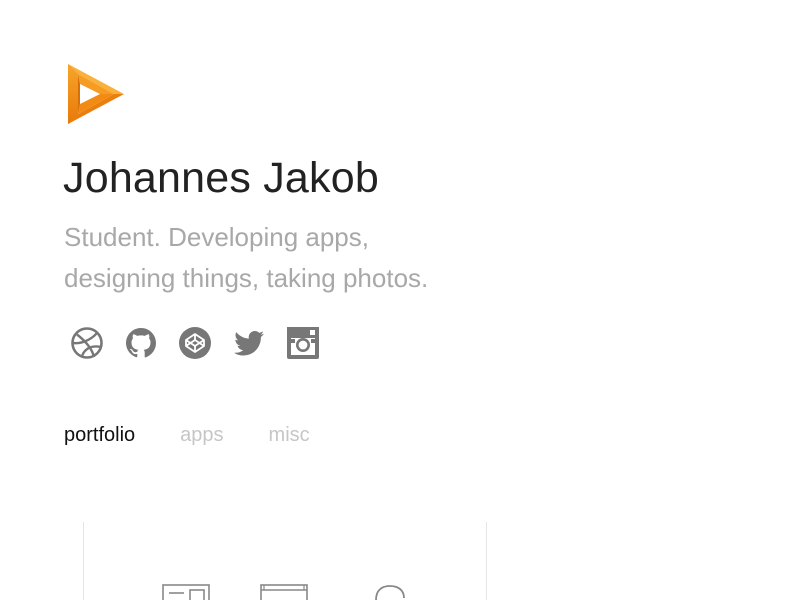 This screenshot has width=800, height=600. What do you see at coordinates (99, 435) in the screenshot?
I see `tab-portfolio: portfolio` at bounding box center [99, 435].